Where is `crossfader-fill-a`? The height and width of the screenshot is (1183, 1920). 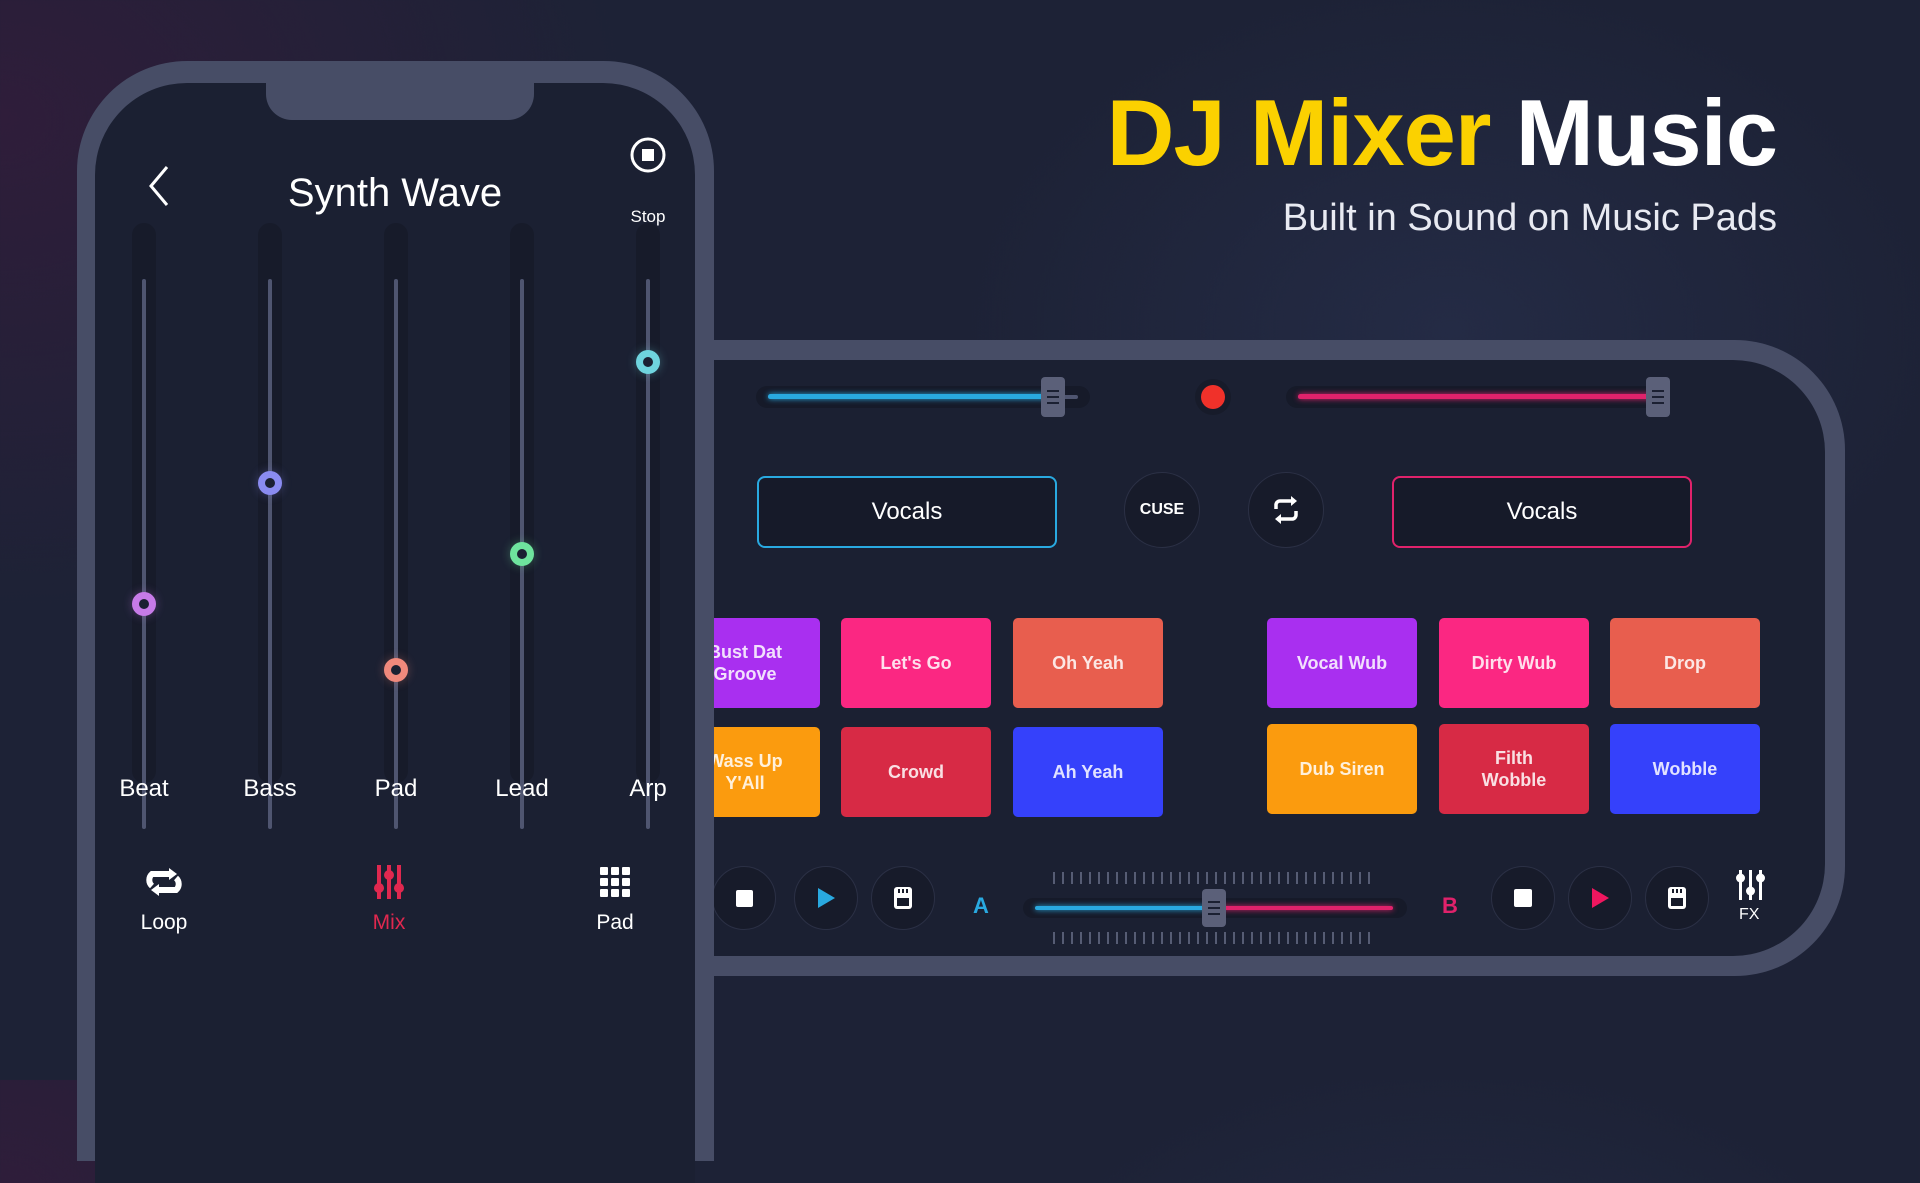 crossfader-fill-a is located at coordinates (1124, 908).